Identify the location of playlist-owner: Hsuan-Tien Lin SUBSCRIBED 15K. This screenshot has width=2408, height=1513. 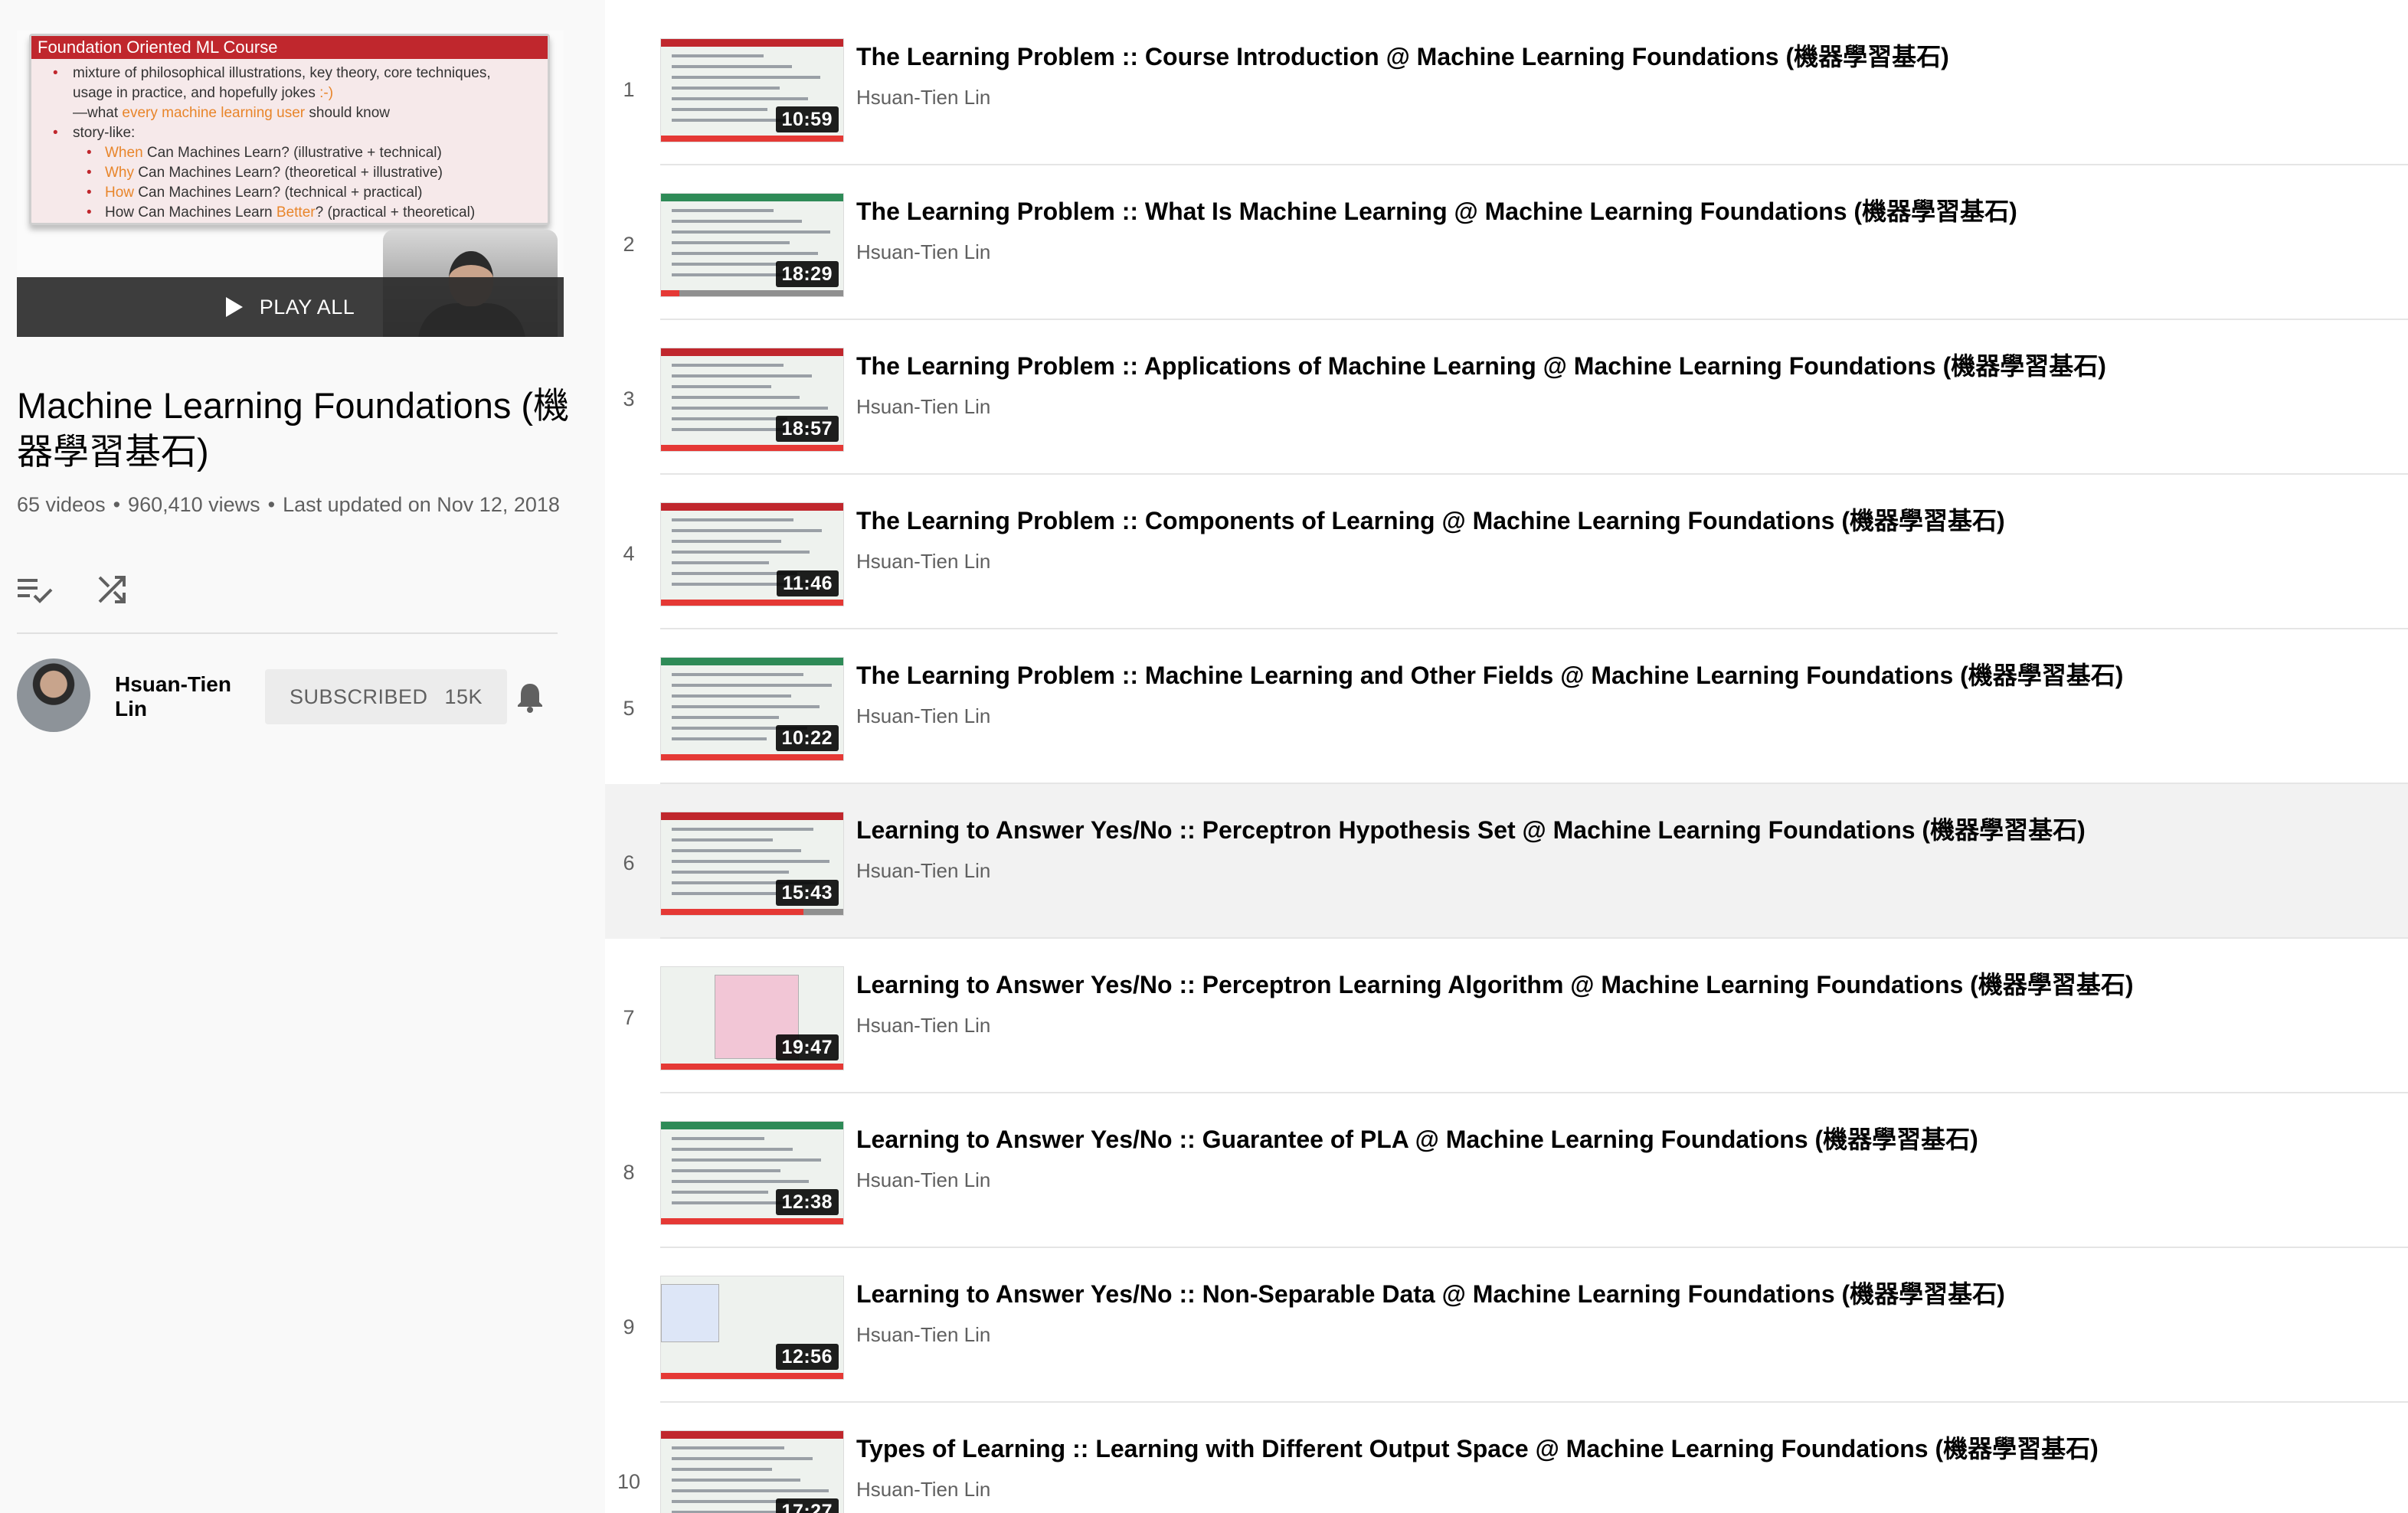
(292, 695).